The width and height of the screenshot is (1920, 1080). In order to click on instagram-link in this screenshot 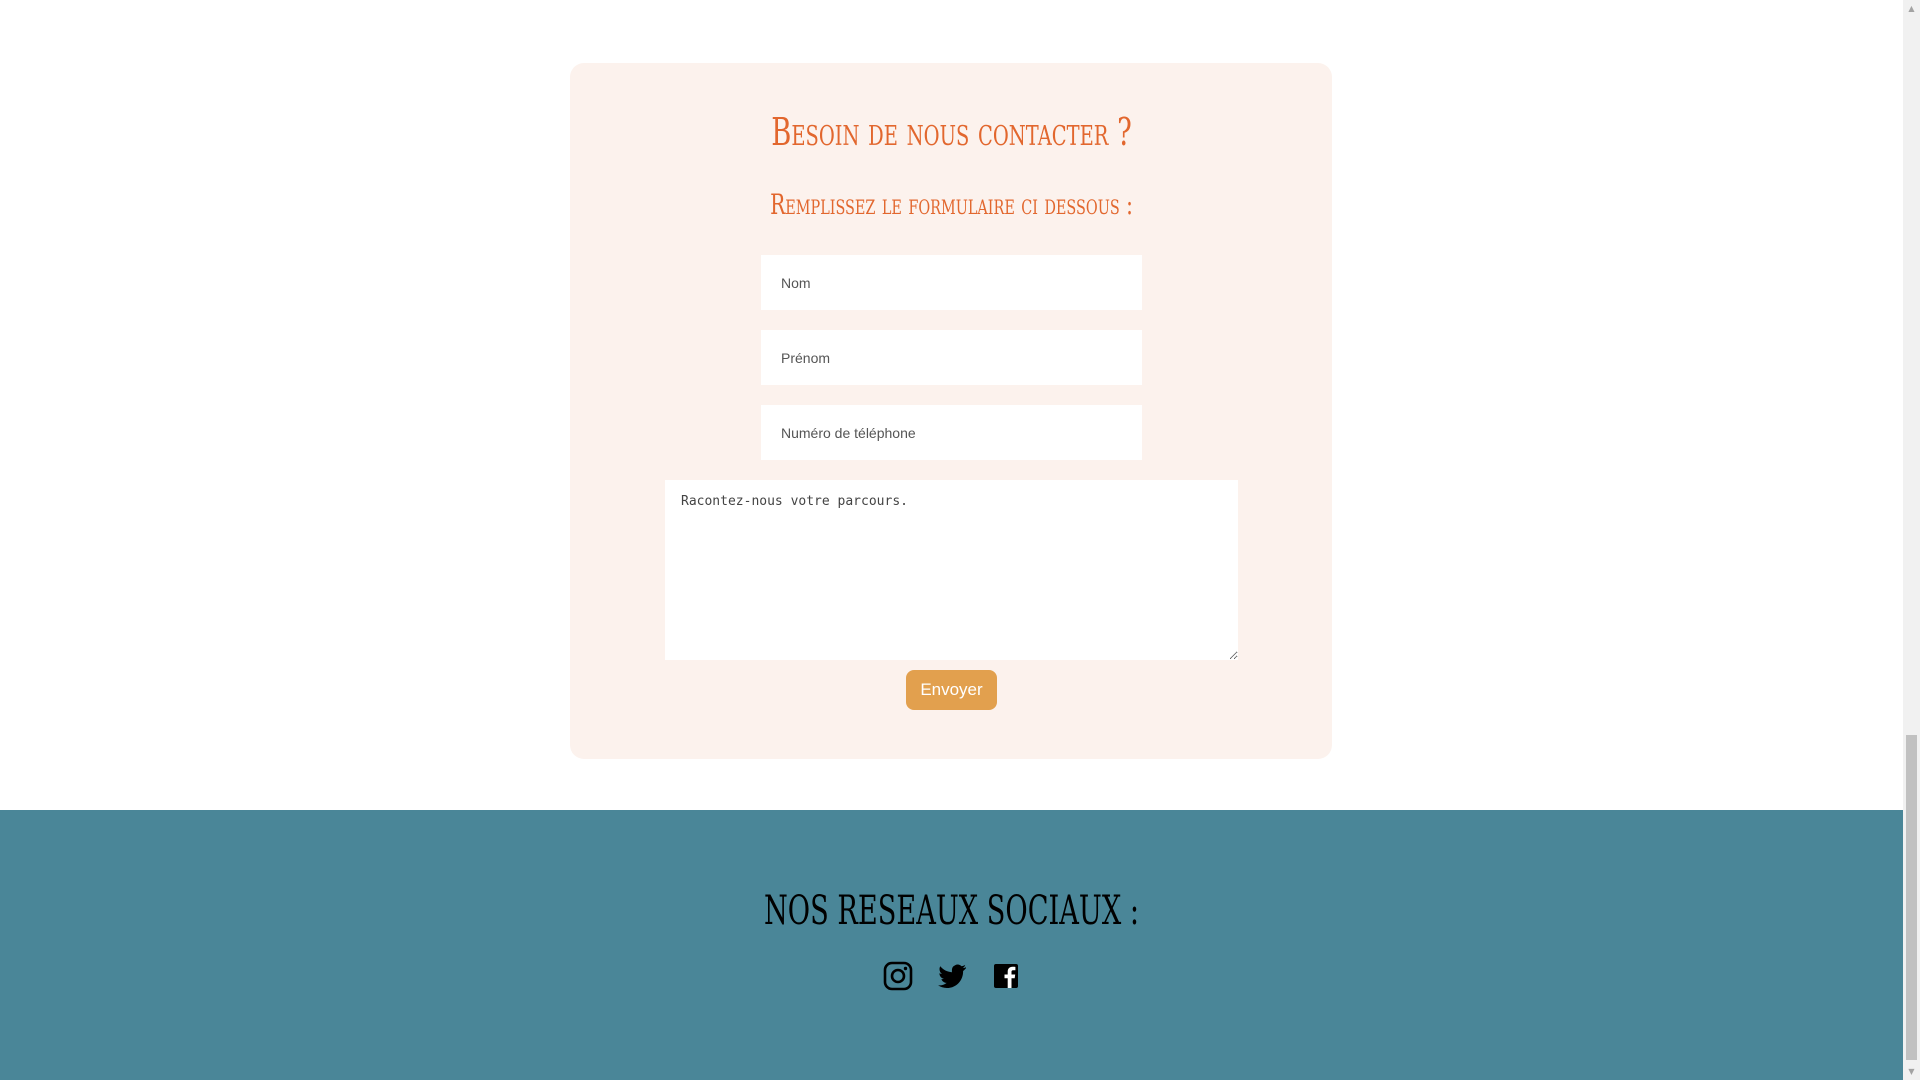, I will do `click(898, 976)`.